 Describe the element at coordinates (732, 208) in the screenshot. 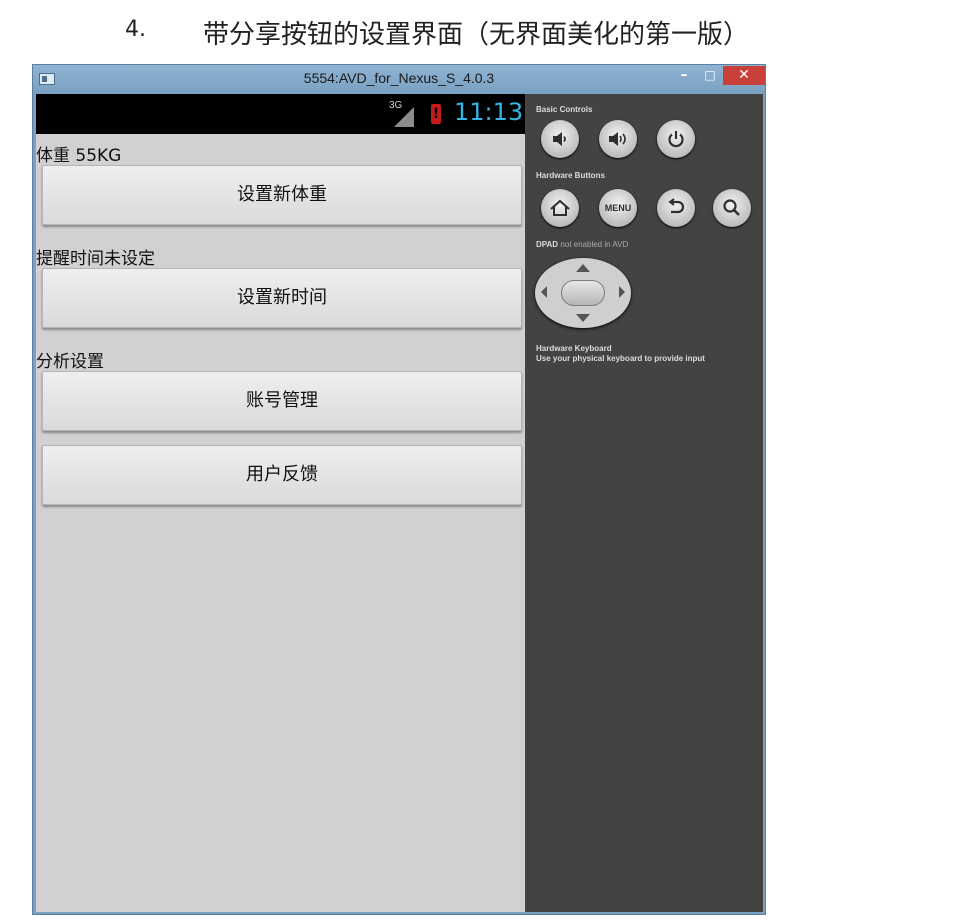

I see `search-icon` at that location.